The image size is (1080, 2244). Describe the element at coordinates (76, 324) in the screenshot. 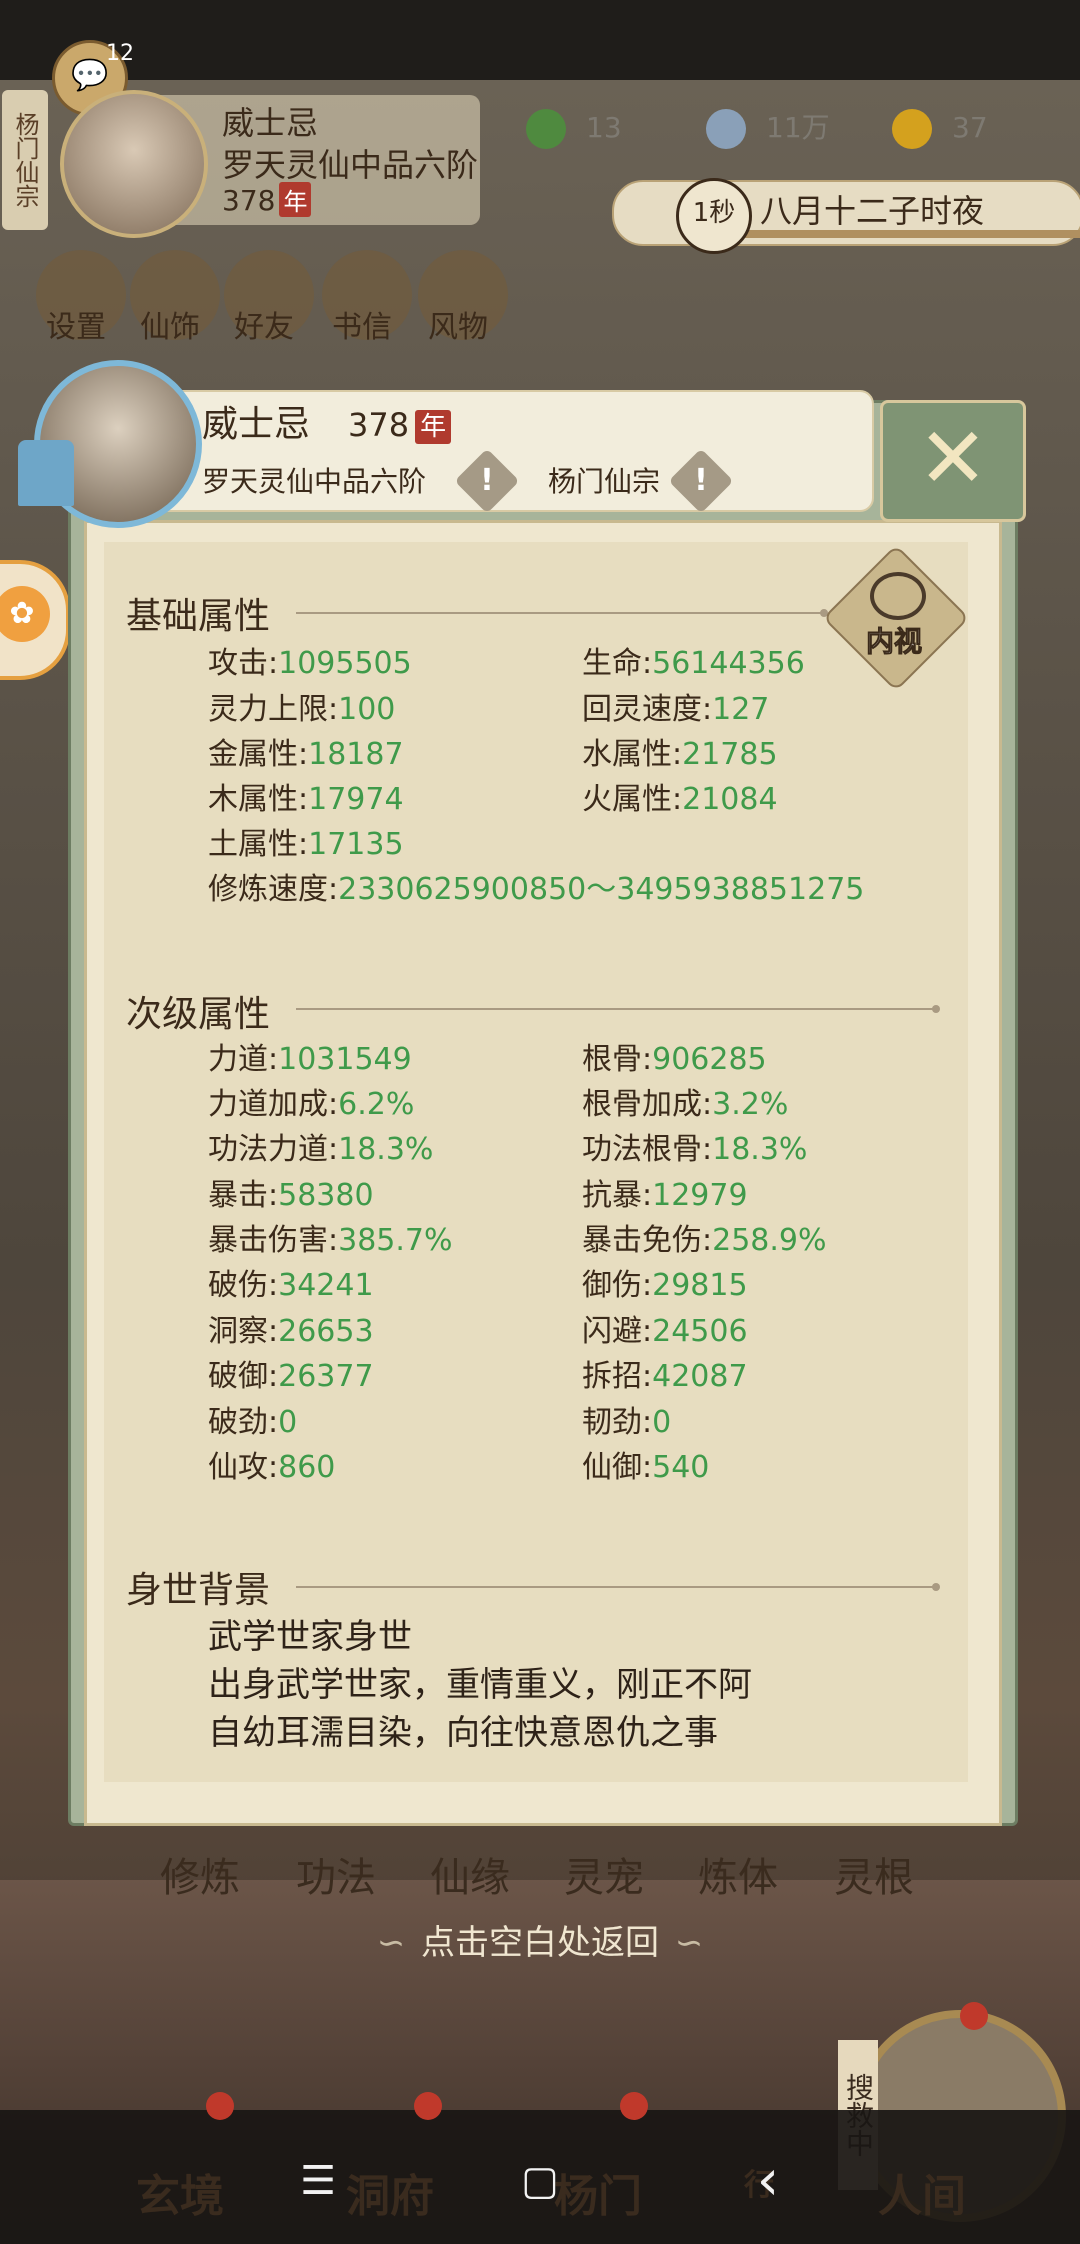

I see `menu-label-settings: 设置` at that location.